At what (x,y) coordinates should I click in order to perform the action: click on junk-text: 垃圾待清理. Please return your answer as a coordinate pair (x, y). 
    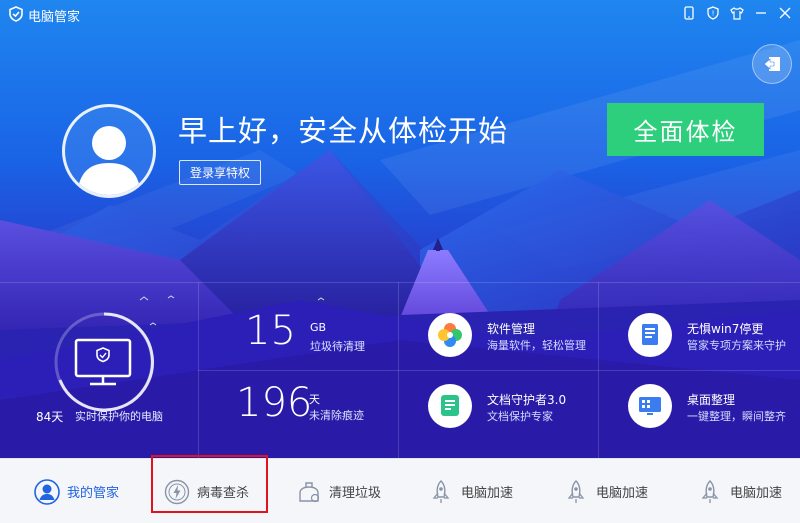
    Looking at the image, I should click on (337, 346).